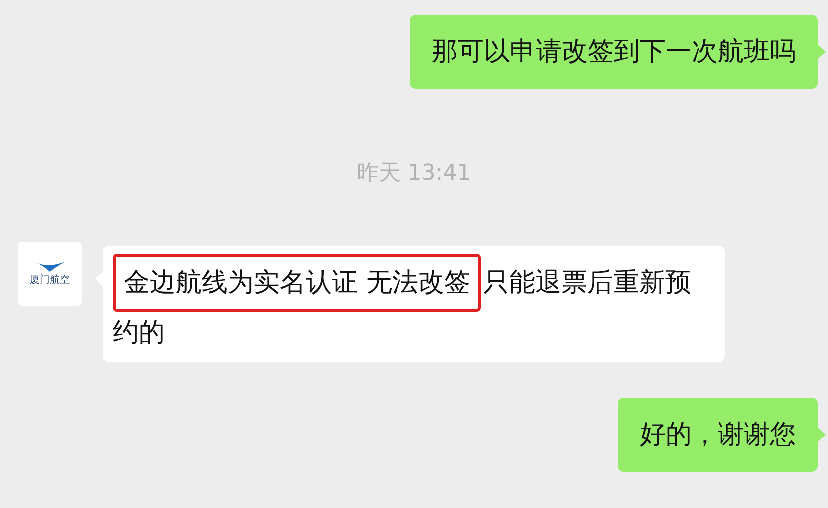 Image resolution: width=828 pixels, height=508 pixels. Describe the element at coordinates (718, 435) in the screenshot. I see `message-text: 好的，谢谢您` at that location.